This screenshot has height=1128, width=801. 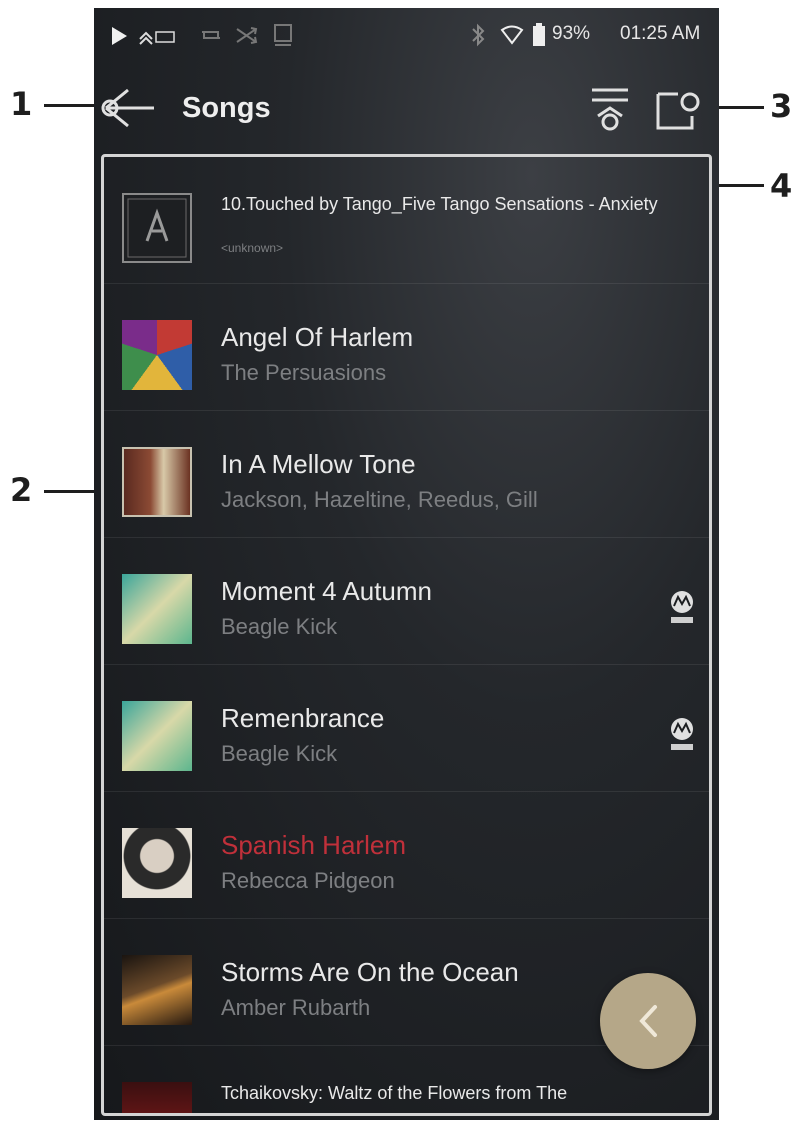 What do you see at coordinates (252, 248) in the screenshot?
I see `song-artist: <unknown>` at bounding box center [252, 248].